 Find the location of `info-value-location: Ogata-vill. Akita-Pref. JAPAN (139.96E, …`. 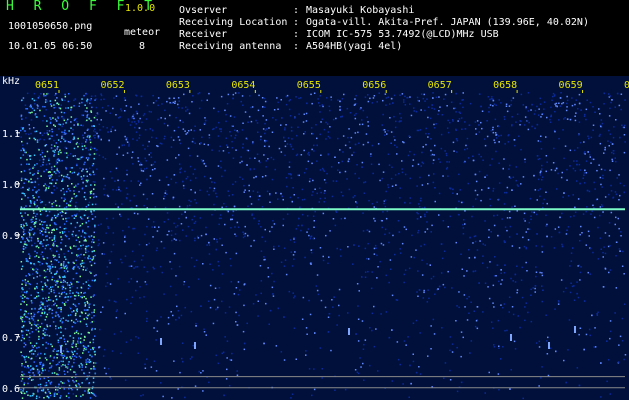

info-value-location: Ogata-vill. Akita-Pref. JAPAN (139.96E, … is located at coordinates (447, 22).